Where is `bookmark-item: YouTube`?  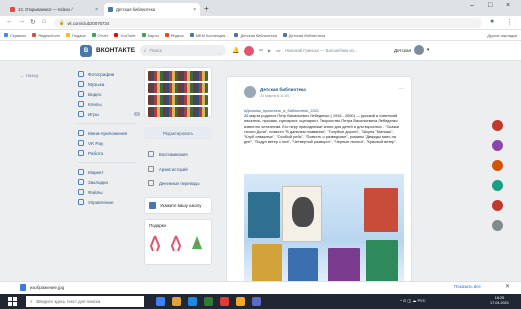
bookmark-item: YouTube is located at coordinates (125, 35).